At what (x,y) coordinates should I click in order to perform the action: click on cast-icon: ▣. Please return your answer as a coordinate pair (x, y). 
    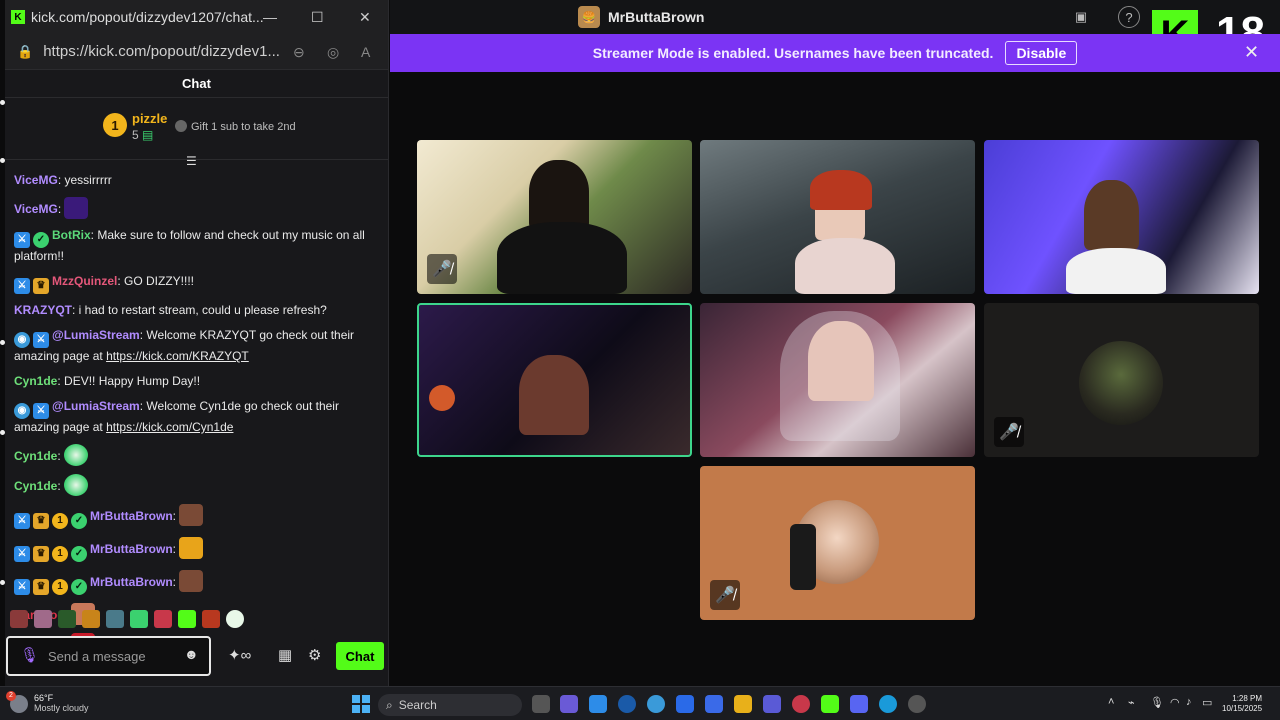
    Looking at the image, I should click on (1081, 17).